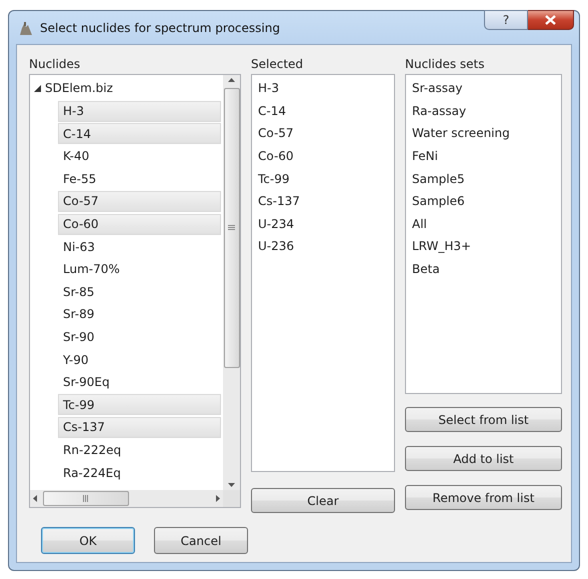 The width and height of the screenshot is (588, 579). I want to click on tree-item: C-14, so click(139, 133).